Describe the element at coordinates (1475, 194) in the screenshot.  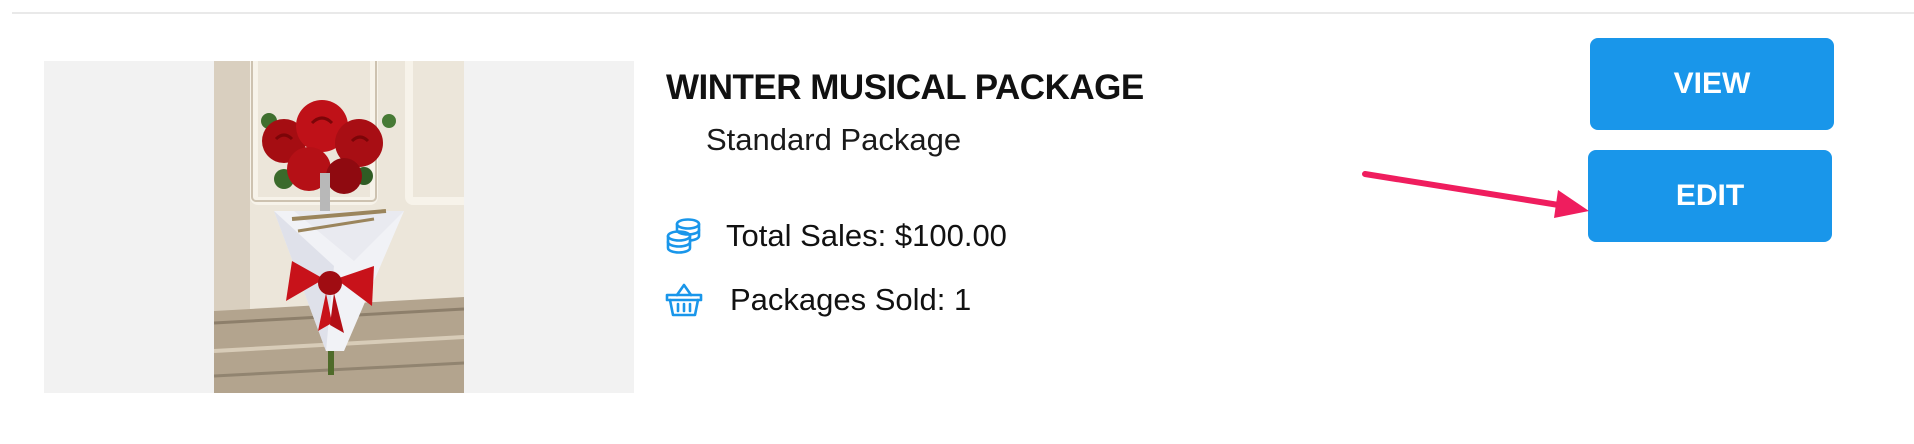
I see `annotation-arrow` at that location.